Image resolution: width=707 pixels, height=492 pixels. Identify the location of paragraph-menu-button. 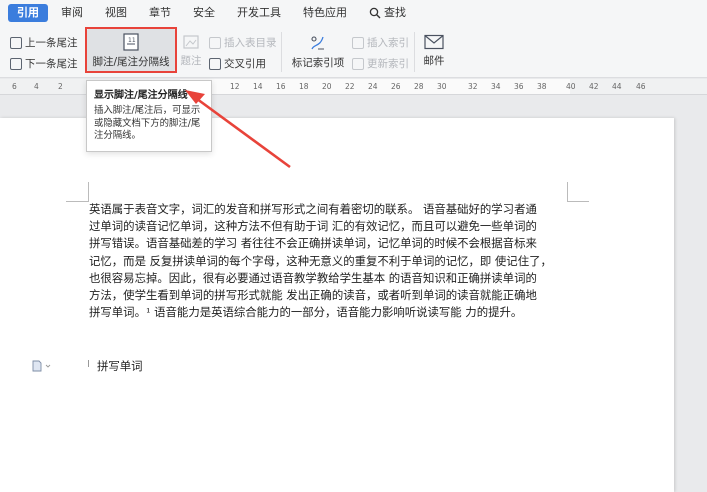
(42, 366).